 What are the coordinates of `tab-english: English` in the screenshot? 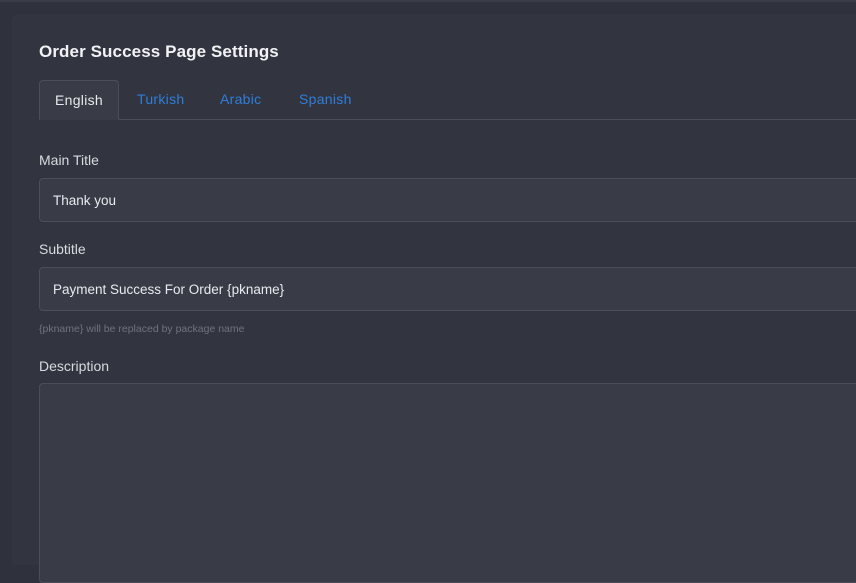 It's located at (79, 100).